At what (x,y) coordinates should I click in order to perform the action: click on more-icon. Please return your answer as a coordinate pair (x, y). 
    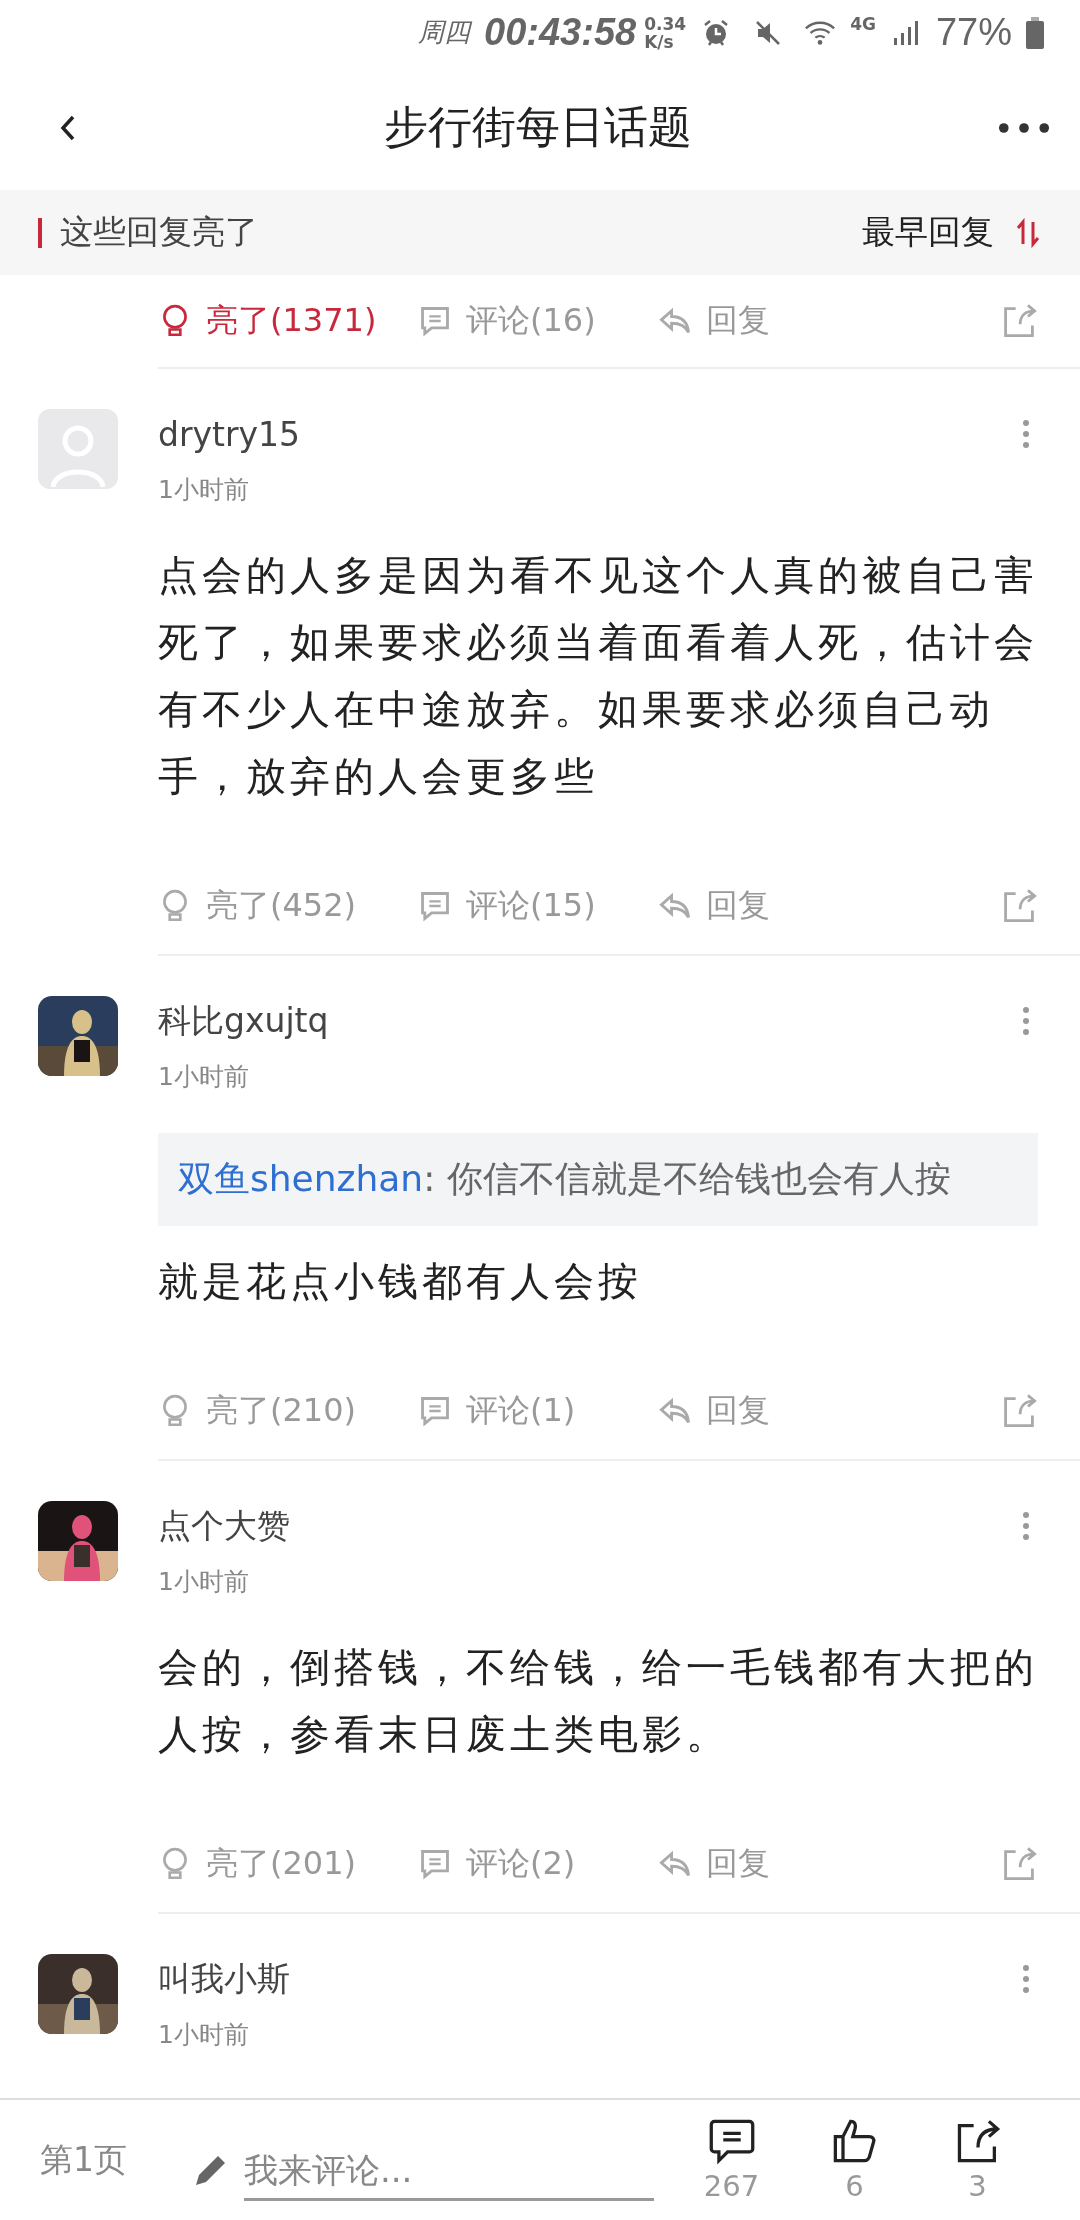
    Looking at the image, I should click on (1024, 127).